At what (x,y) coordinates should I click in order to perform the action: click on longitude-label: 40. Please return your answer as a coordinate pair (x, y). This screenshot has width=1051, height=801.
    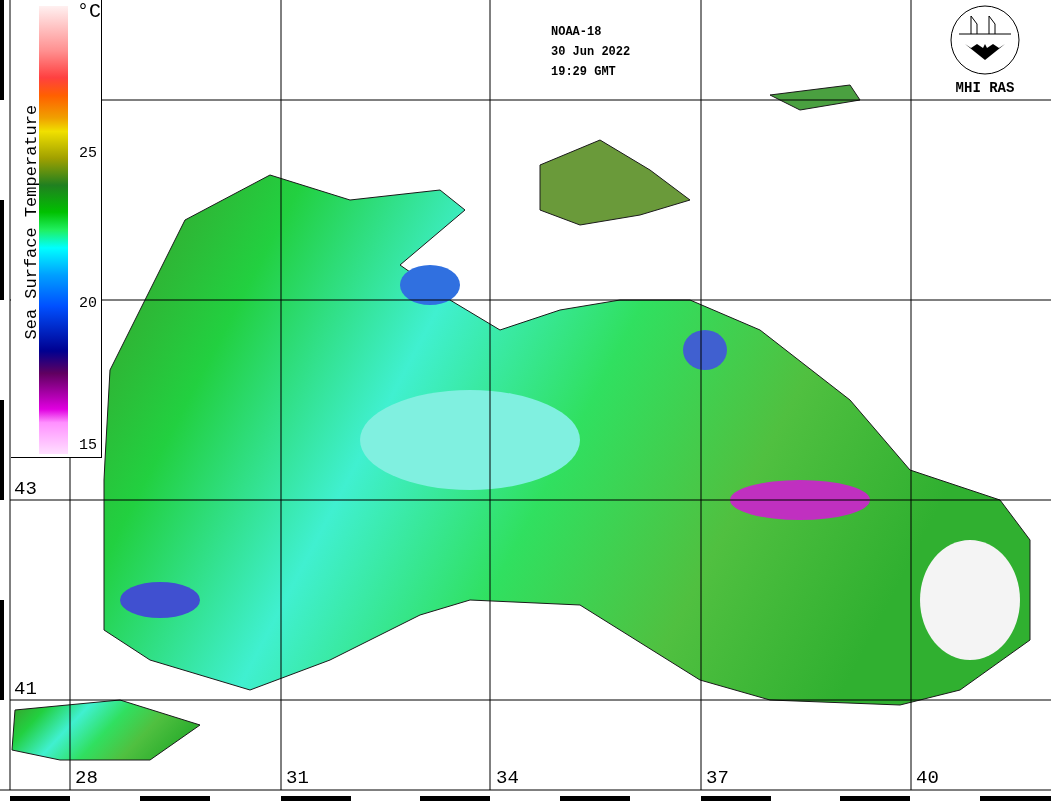
    Looking at the image, I should click on (927, 778).